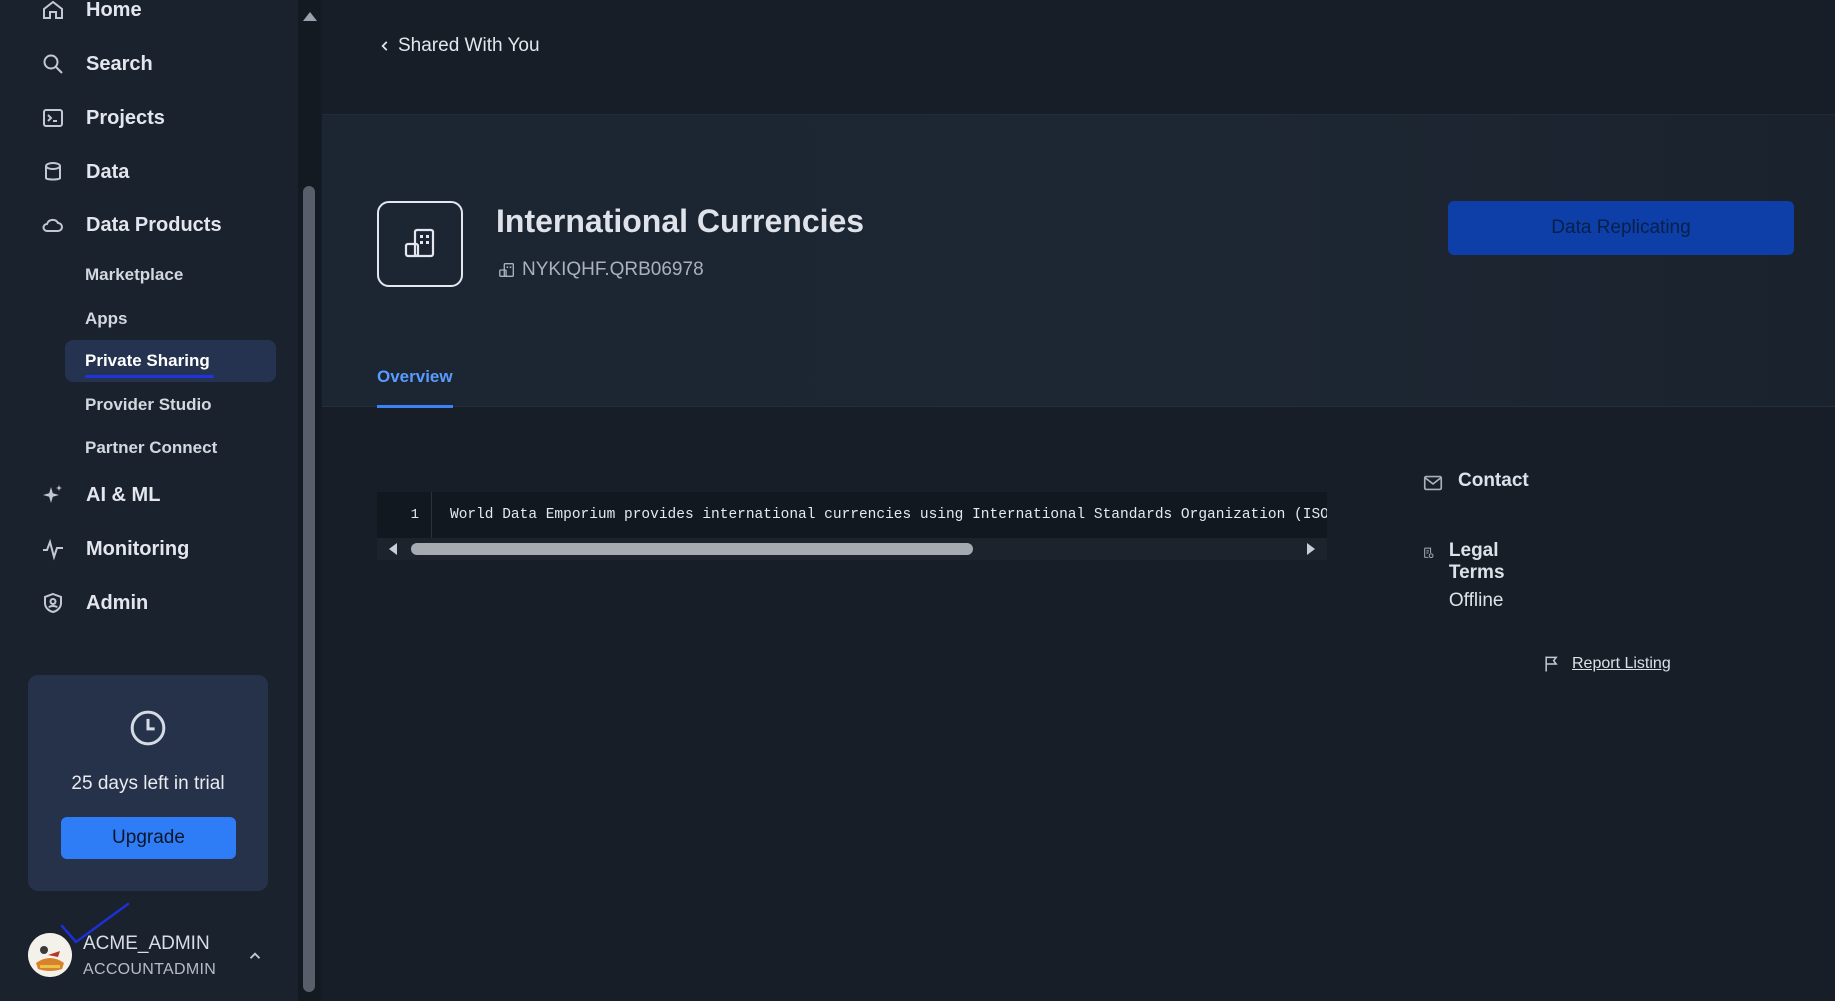  I want to click on listing-identifier: NYKIQHF.QRB06978, so click(601, 270).